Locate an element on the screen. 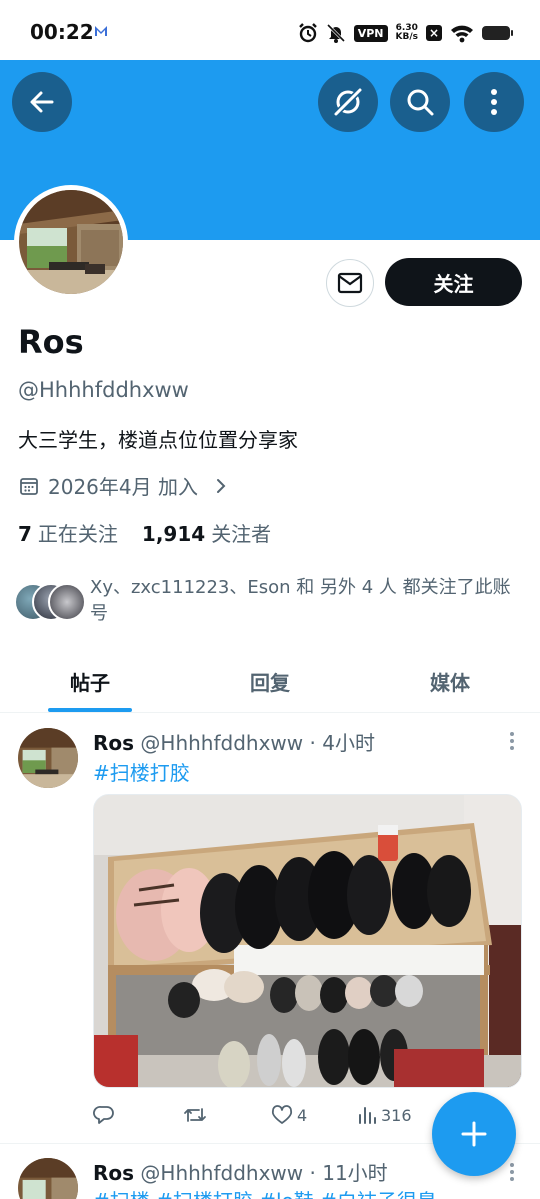 The image size is (540, 1199). followers-you-know: Xy、zxc111223、Eson 和 另外 4 人 都关注了此账号 is located at coordinates (269, 601).